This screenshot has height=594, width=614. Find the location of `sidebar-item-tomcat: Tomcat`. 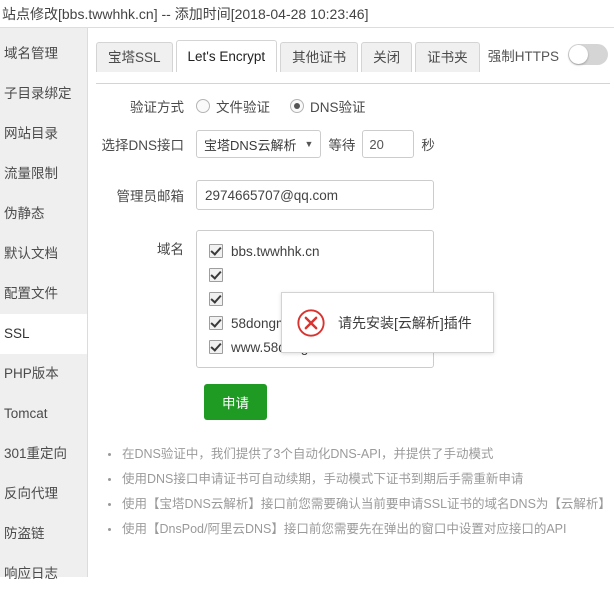

sidebar-item-tomcat: Tomcat is located at coordinates (43, 414).